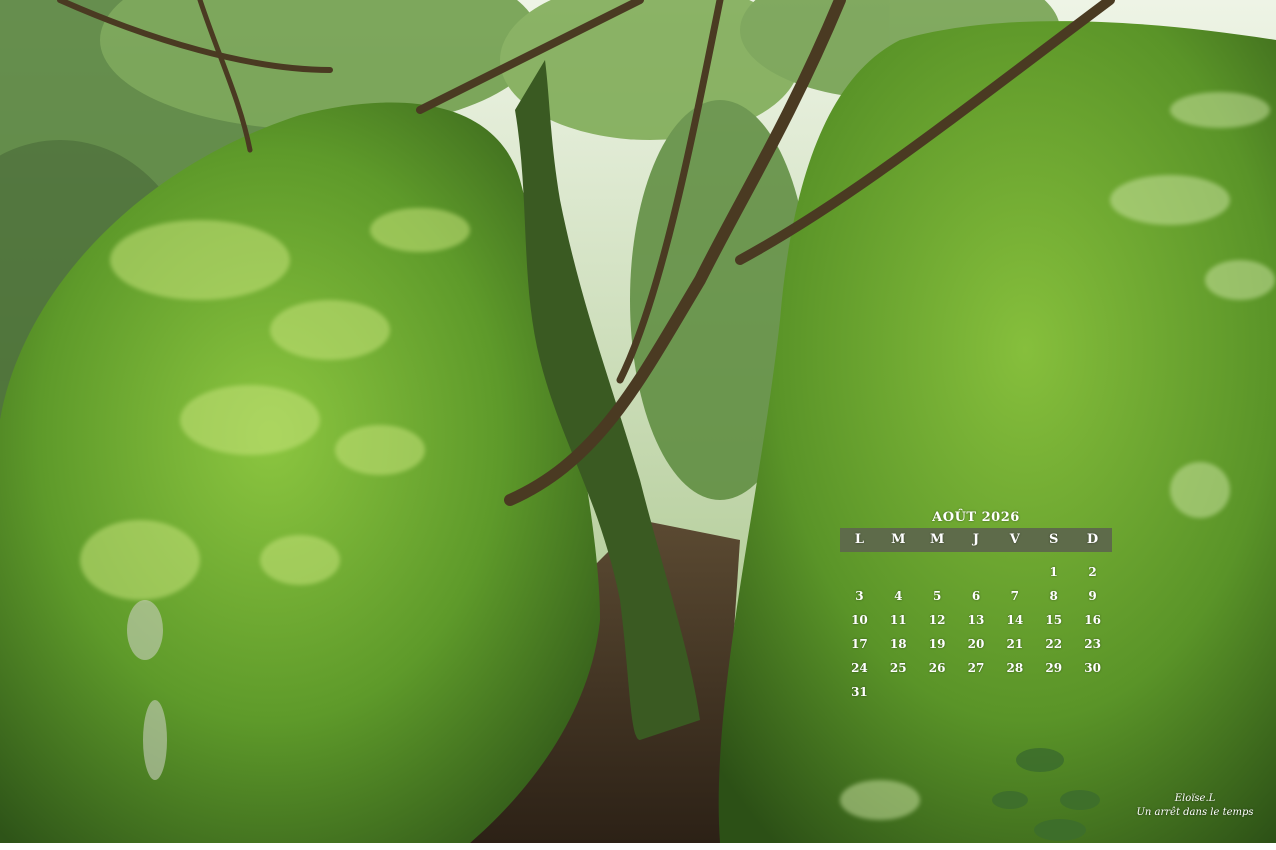 The image size is (1276, 850). Describe the element at coordinates (898, 668) in the screenshot. I see `calendar-day: 25` at that location.